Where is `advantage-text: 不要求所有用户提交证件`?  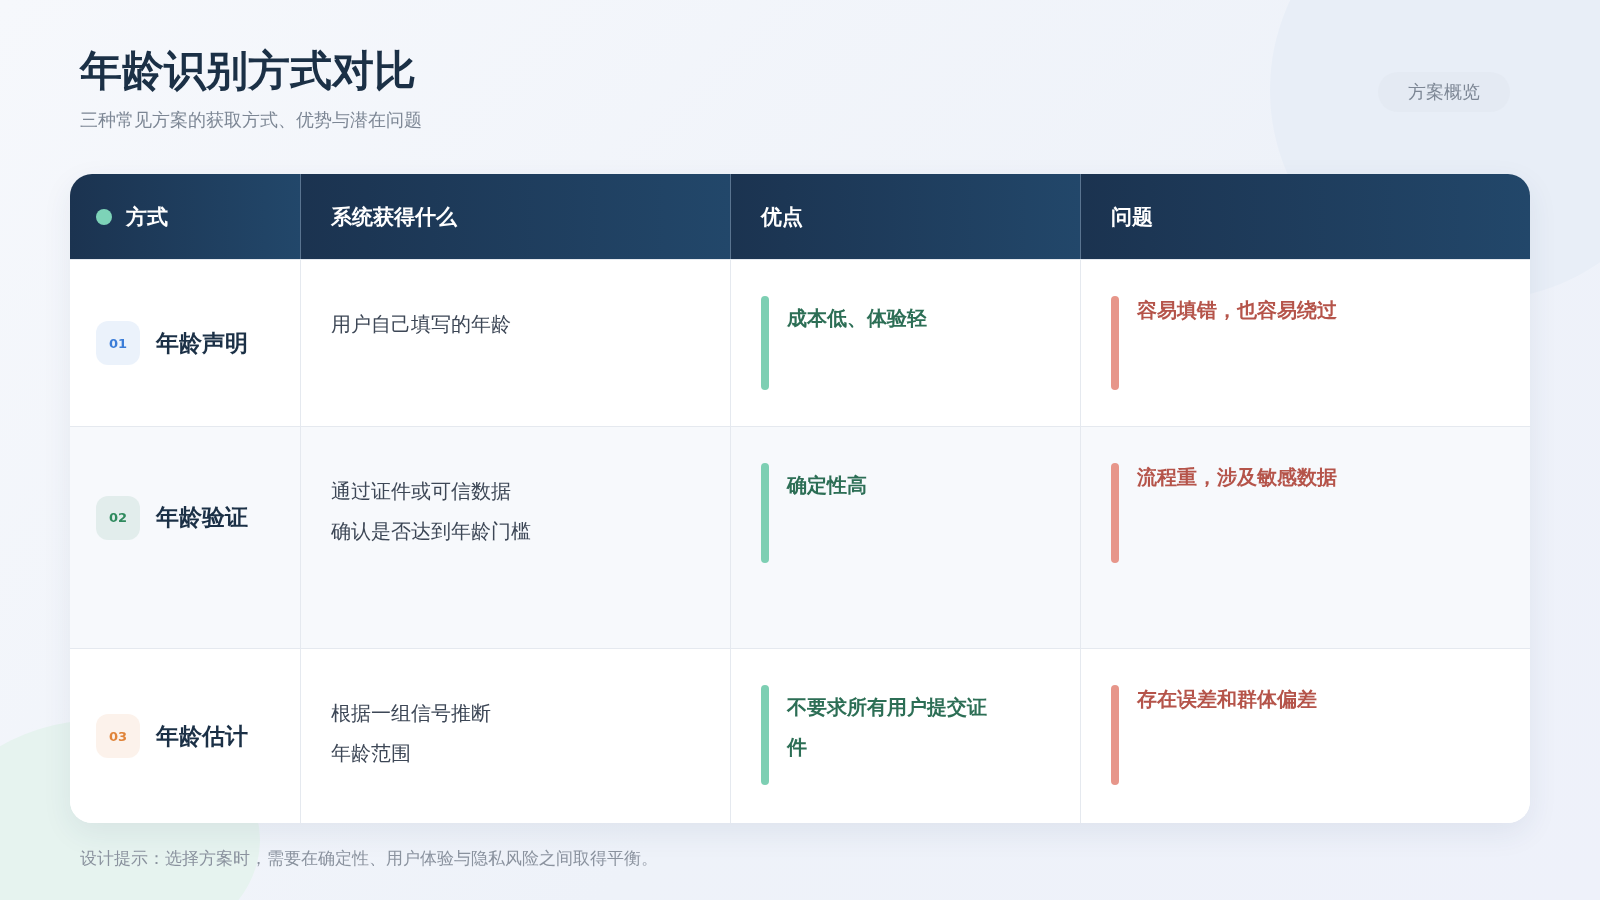
advantage-text: 不要求所有用户提交证件 is located at coordinates (887, 727).